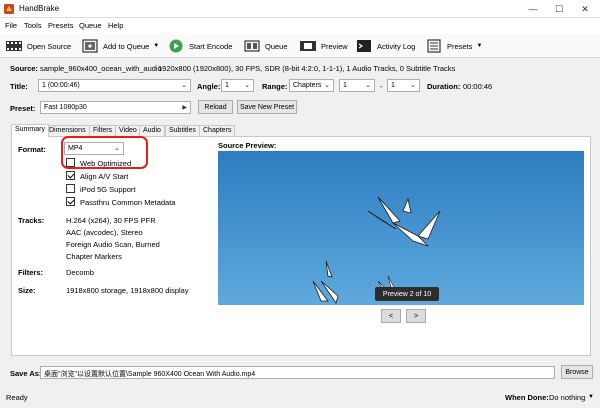 The width and height of the screenshot is (600, 408). I want to click on source-name: sample_960x400_ocean_with_audio, so click(101, 68).